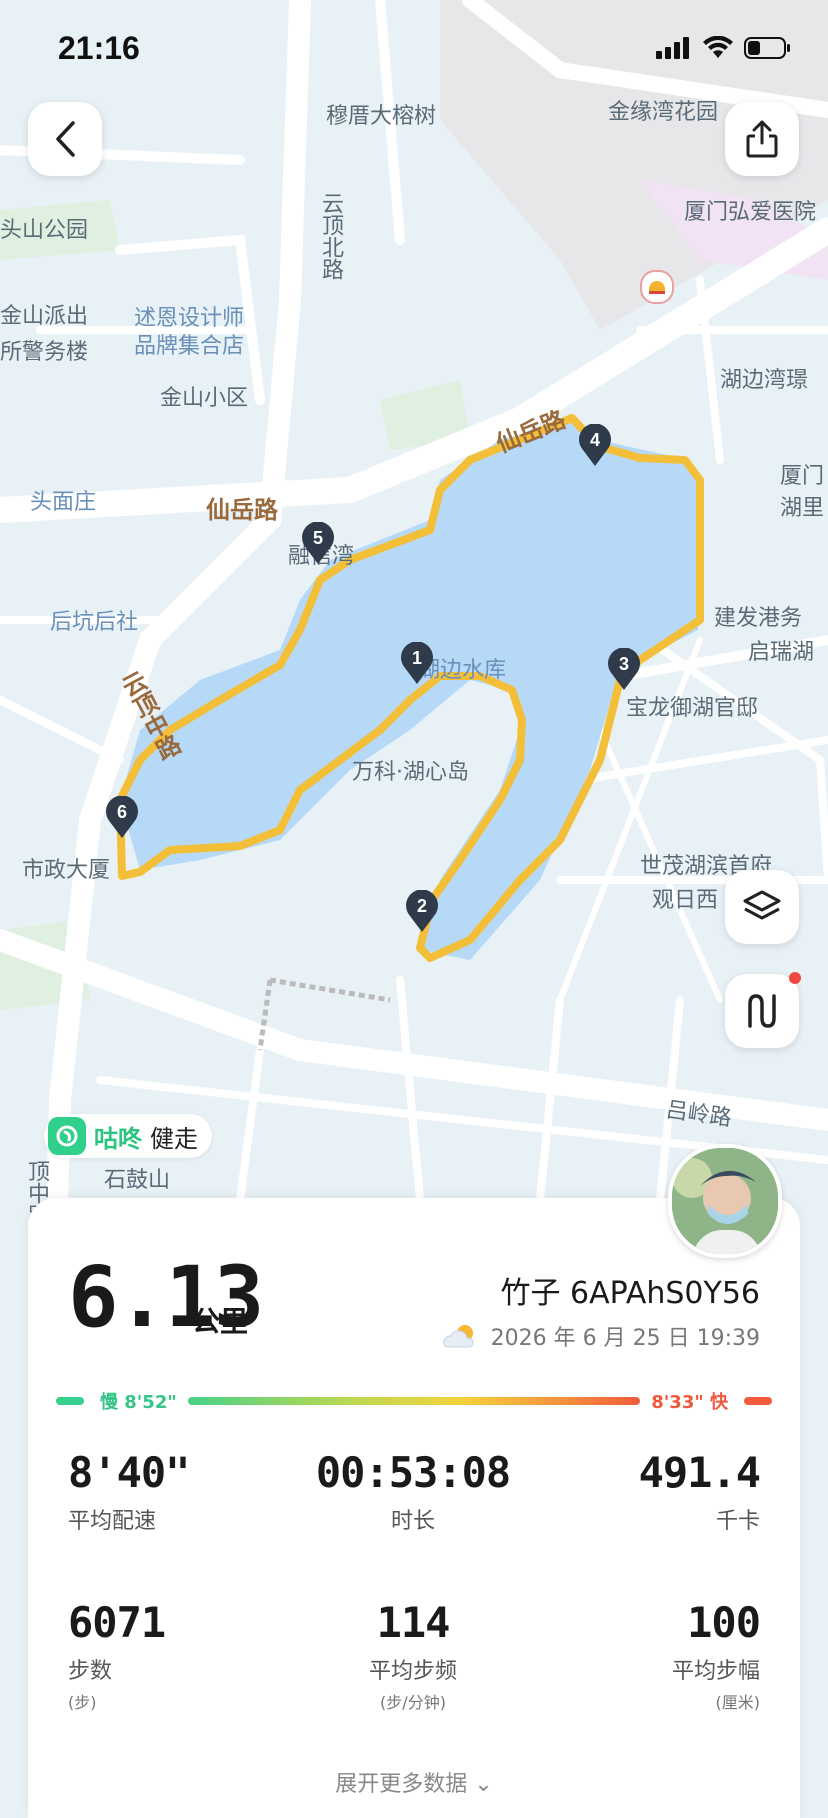 The width and height of the screenshot is (828, 1818). What do you see at coordinates (137, 1180) in the screenshot?
I see `map-label: 石鼓山` at bounding box center [137, 1180].